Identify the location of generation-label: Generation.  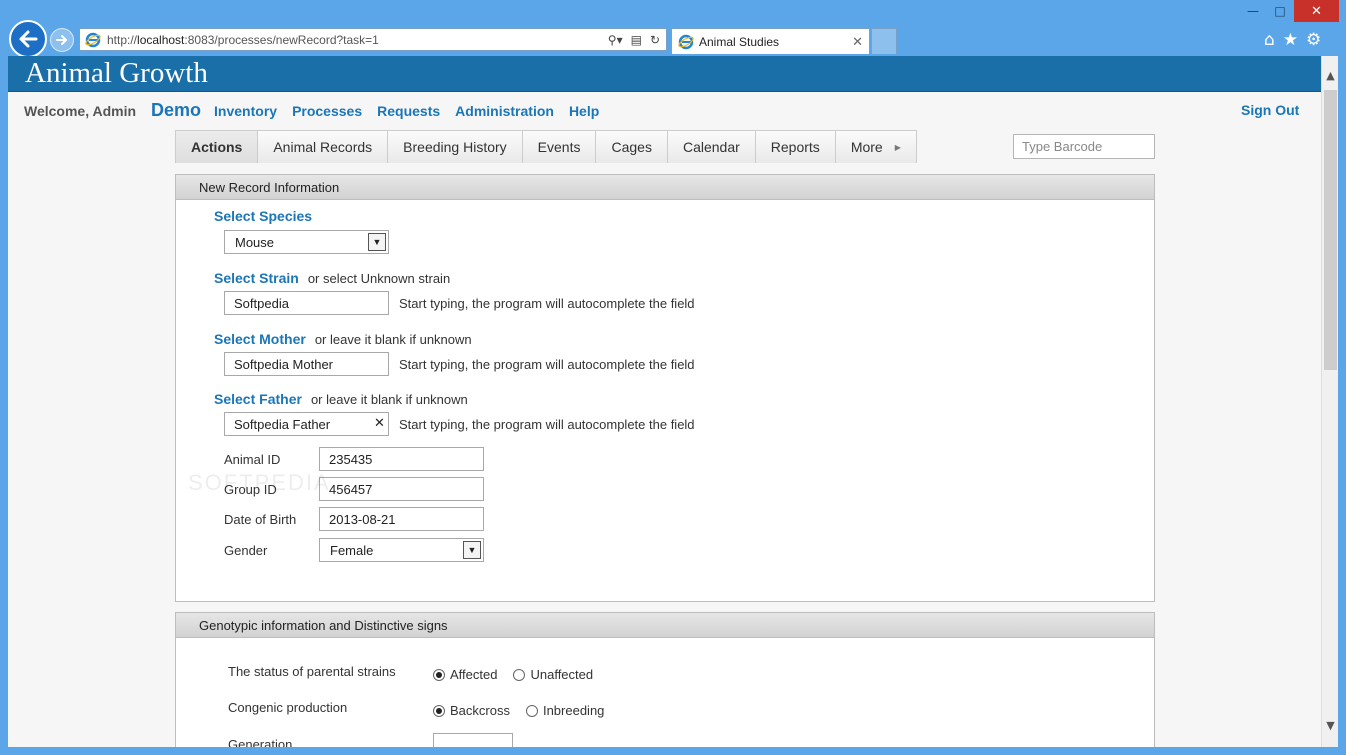
(260, 742).